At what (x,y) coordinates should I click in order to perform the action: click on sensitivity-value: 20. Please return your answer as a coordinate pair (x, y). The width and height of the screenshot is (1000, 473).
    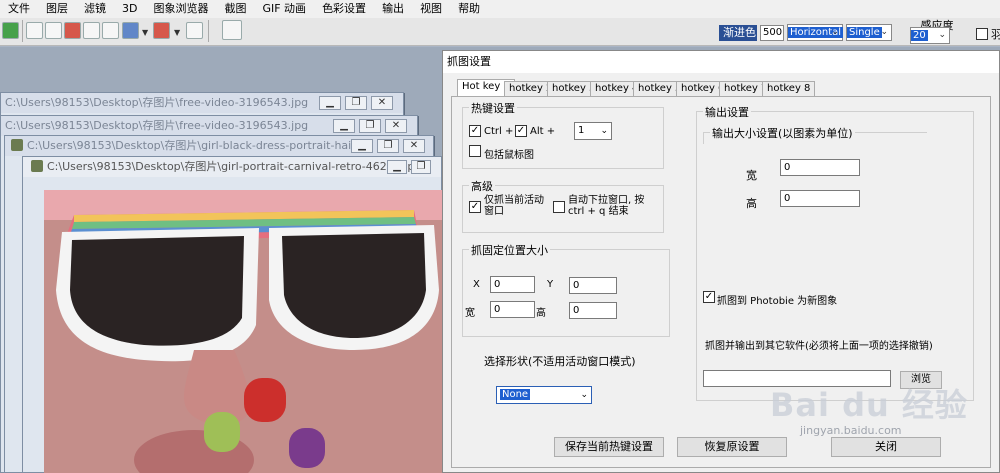
    Looking at the image, I should click on (919, 35).